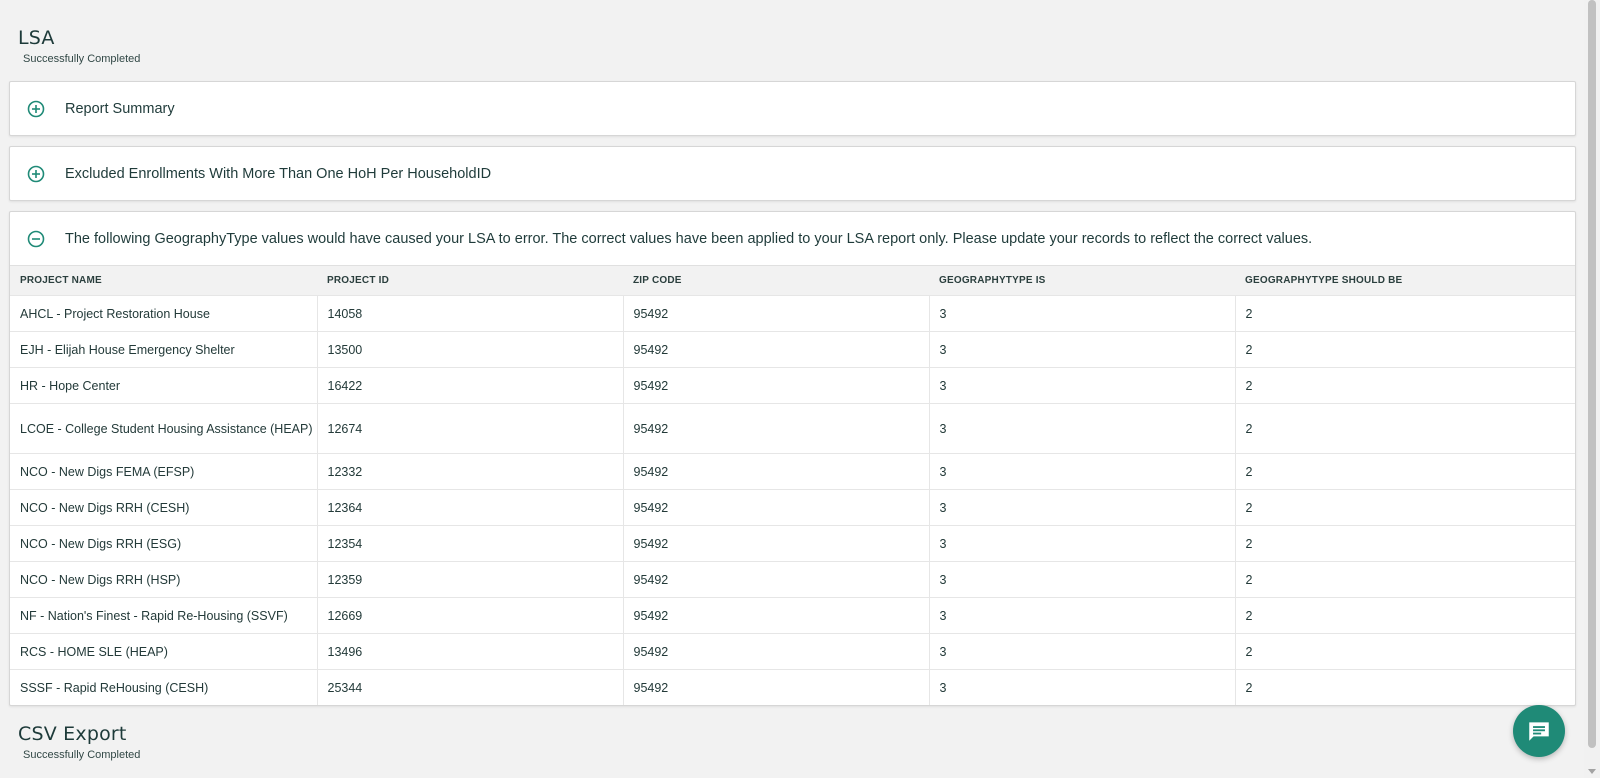 This screenshot has height=778, width=1600. What do you see at coordinates (470, 543) in the screenshot?
I see `project-id-cell: 12354` at bounding box center [470, 543].